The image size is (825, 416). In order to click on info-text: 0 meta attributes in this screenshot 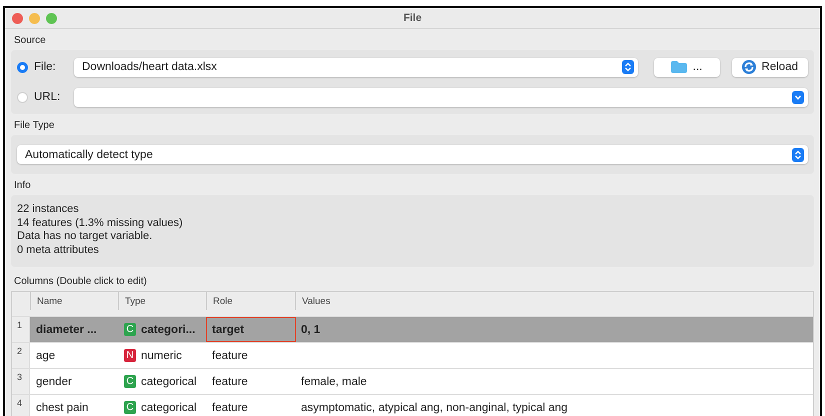, I will do `click(58, 250)`.